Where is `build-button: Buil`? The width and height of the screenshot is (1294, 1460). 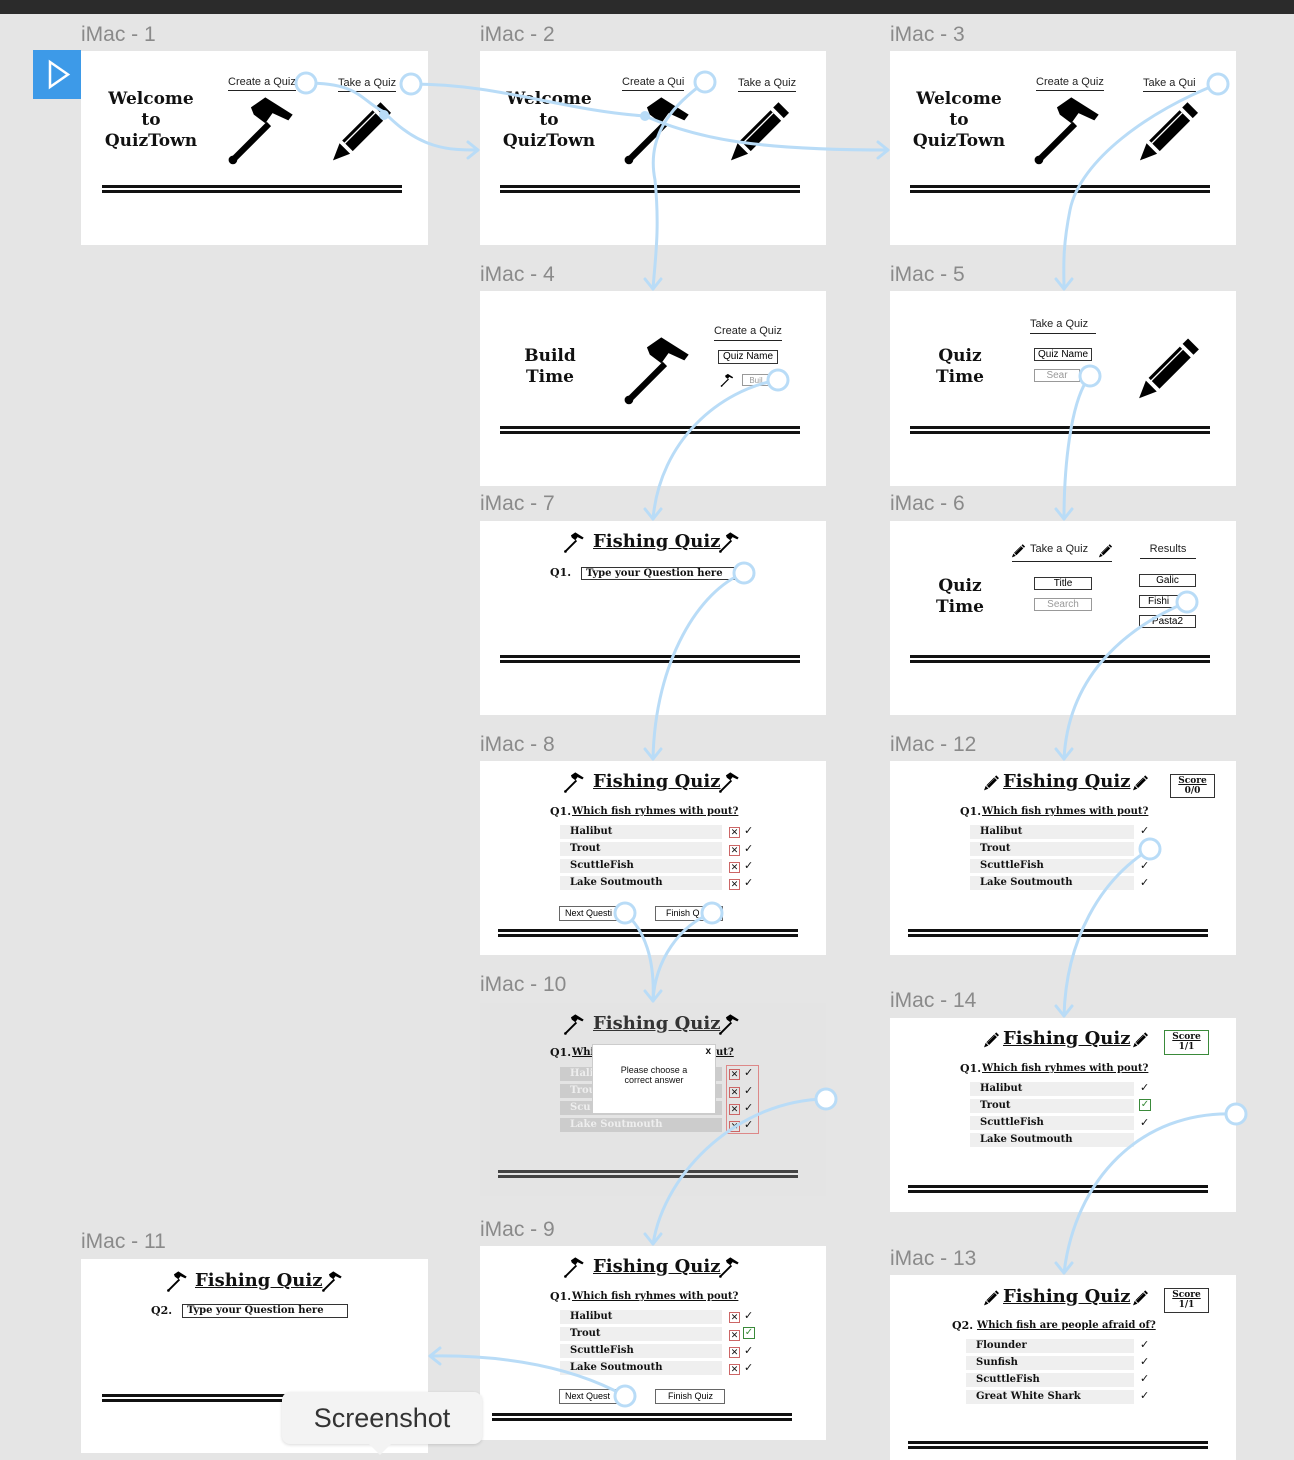 build-button: Buil is located at coordinates (756, 380).